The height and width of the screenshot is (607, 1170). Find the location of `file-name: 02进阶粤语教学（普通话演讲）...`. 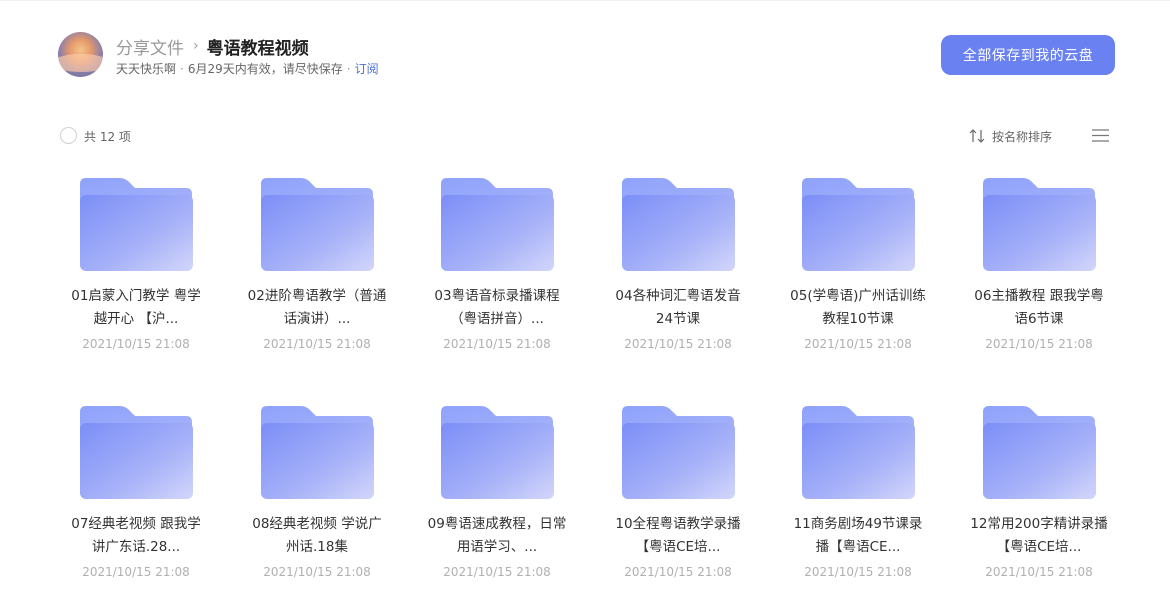

file-name: 02进阶粤语教学（普通话演讲）... is located at coordinates (317, 307).